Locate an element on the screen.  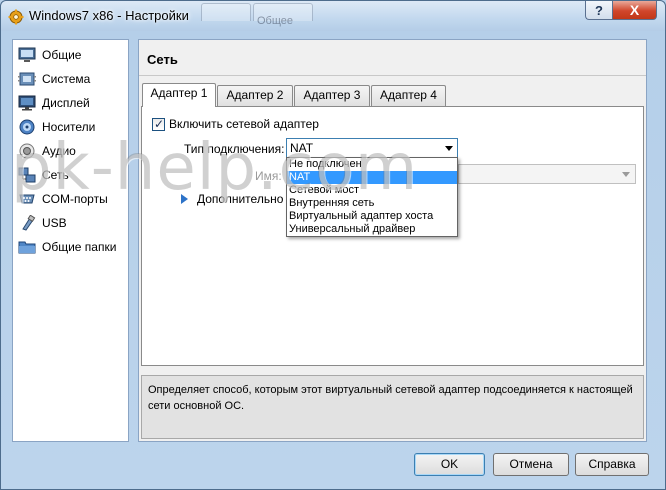
tab-label: Адаптер 1 is located at coordinates (179, 93).